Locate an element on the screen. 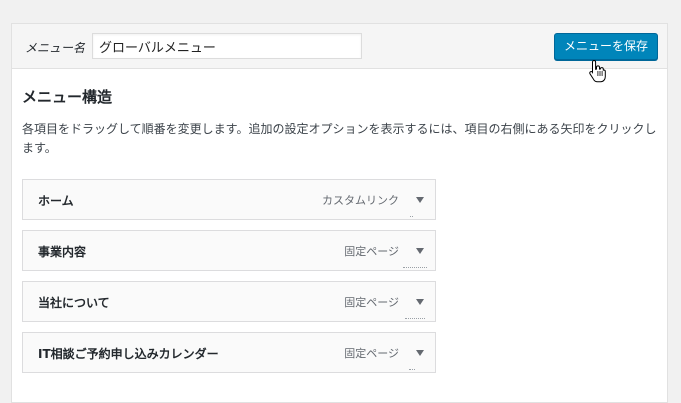 Image resolution: width=681 pixels, height=403 pixels. menu-item-title: 事業内容 is located at coordinates (62, 252).